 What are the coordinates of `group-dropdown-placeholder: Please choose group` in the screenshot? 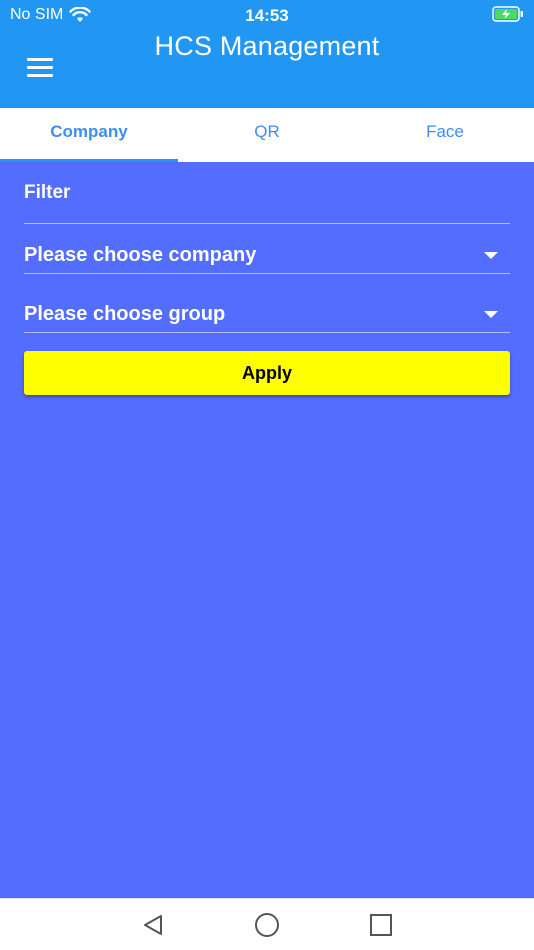 It's located at (125, 314).